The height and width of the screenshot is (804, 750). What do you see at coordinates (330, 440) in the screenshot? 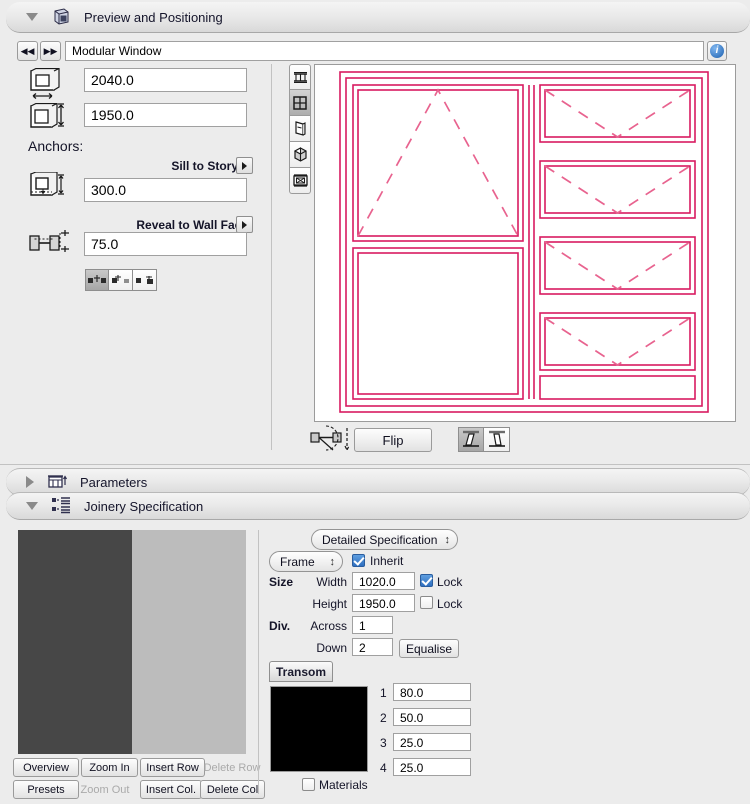
I see `mirror-swing-icon` at bounding box center [330, 440].